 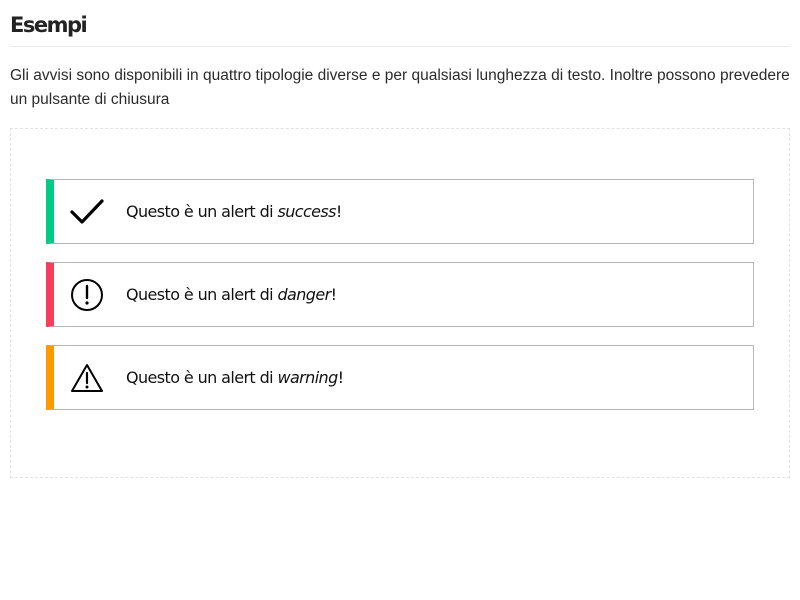 I want to click on alert-type-emphasis: success, so click(x=306, y=211).